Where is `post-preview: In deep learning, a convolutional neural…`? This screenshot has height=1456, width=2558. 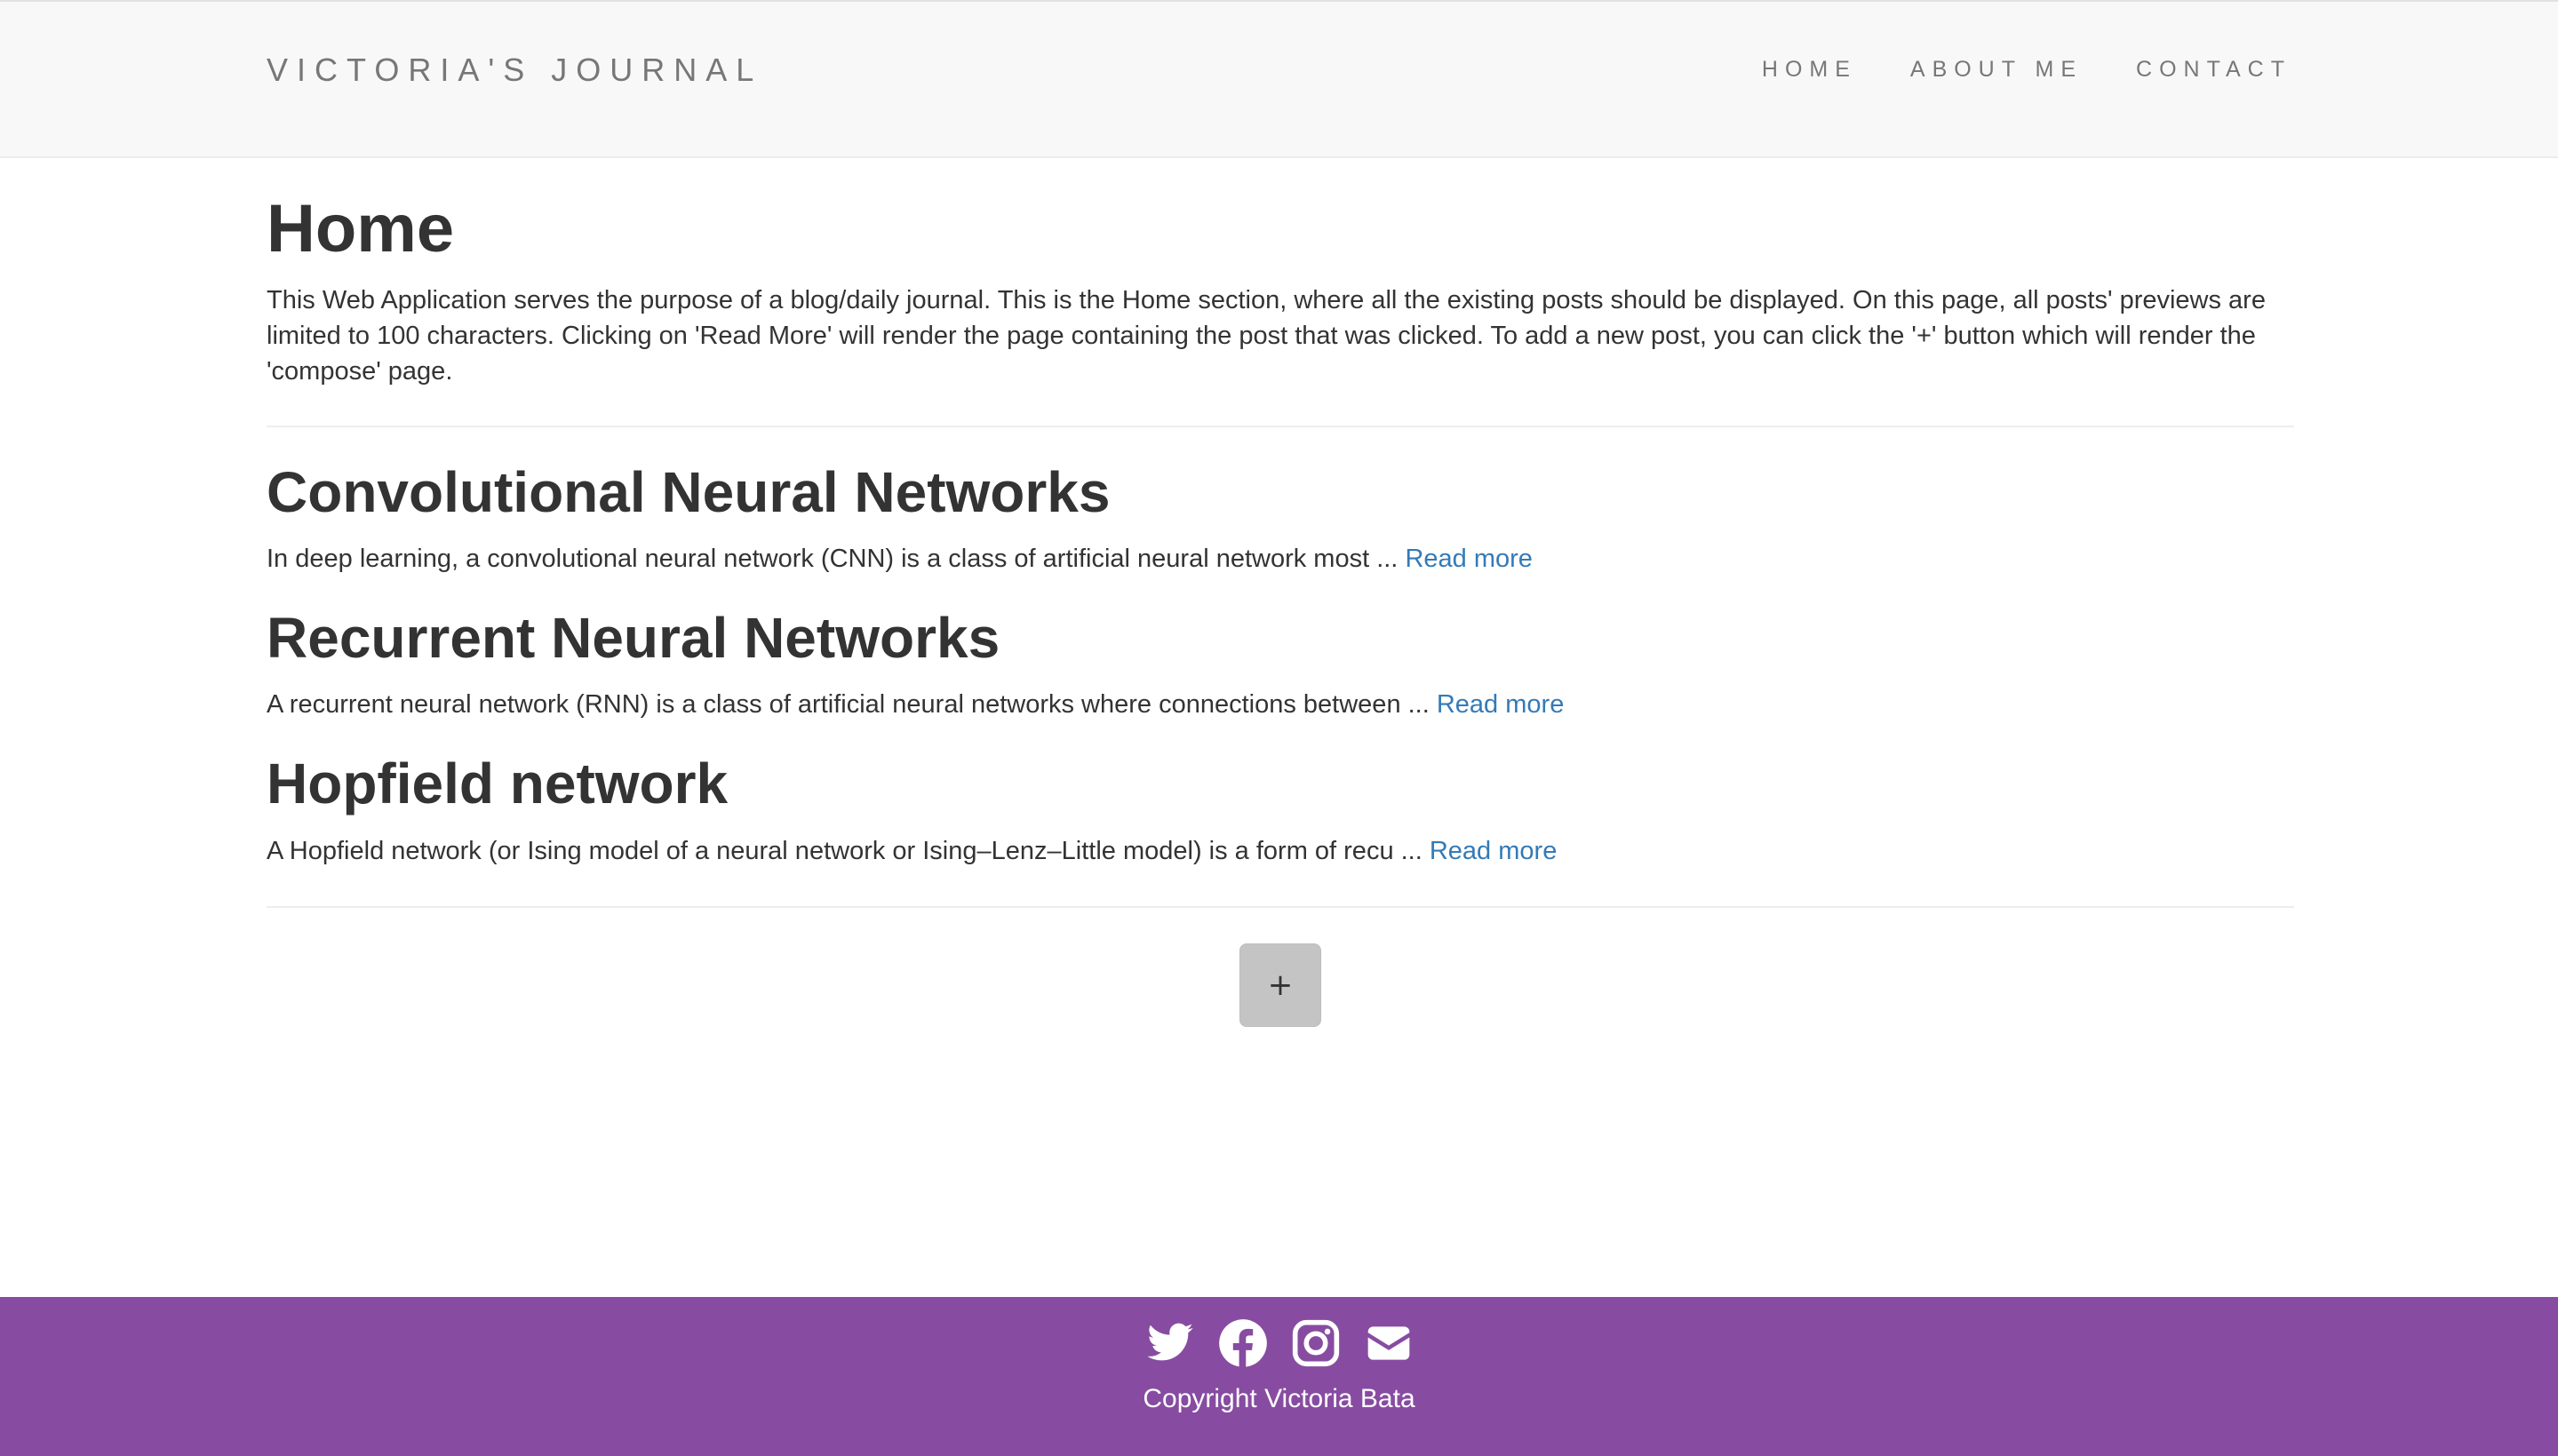
post-preview: In deep learning, a convolutional neural… is located at coordinates (1280, 559).